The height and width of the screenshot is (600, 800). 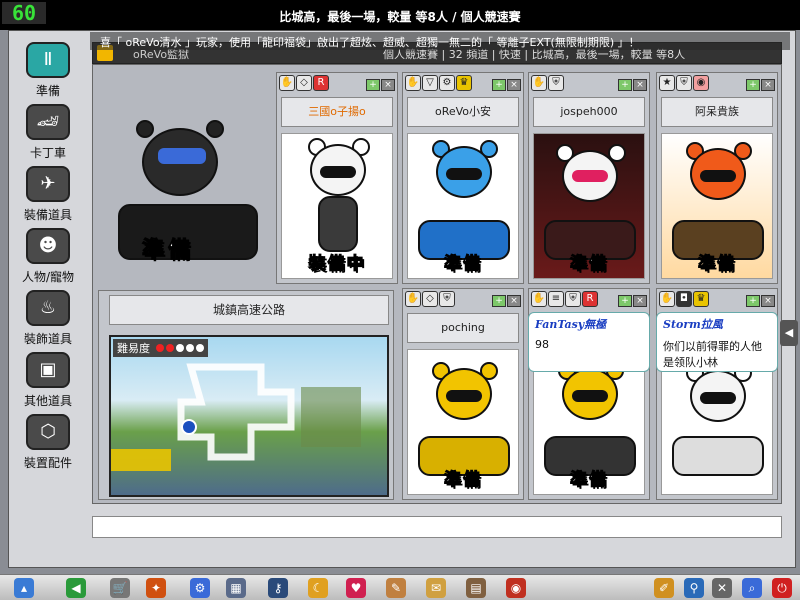 What do you see at coordinates (589, 178) in the screenshot?
I see `player-slot-3: ✋ ⛨ + × jospeh000 準備` at bounding box center [589, 178].